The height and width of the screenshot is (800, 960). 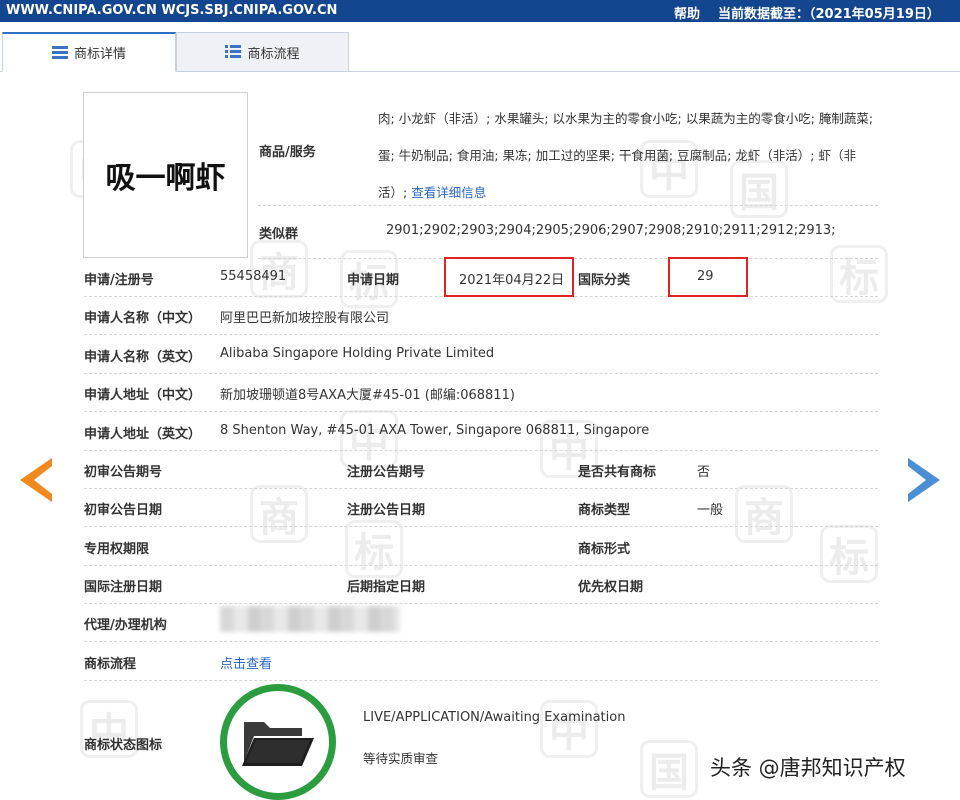 I want to click on type-value: 一般, so click(x=710, y=510).